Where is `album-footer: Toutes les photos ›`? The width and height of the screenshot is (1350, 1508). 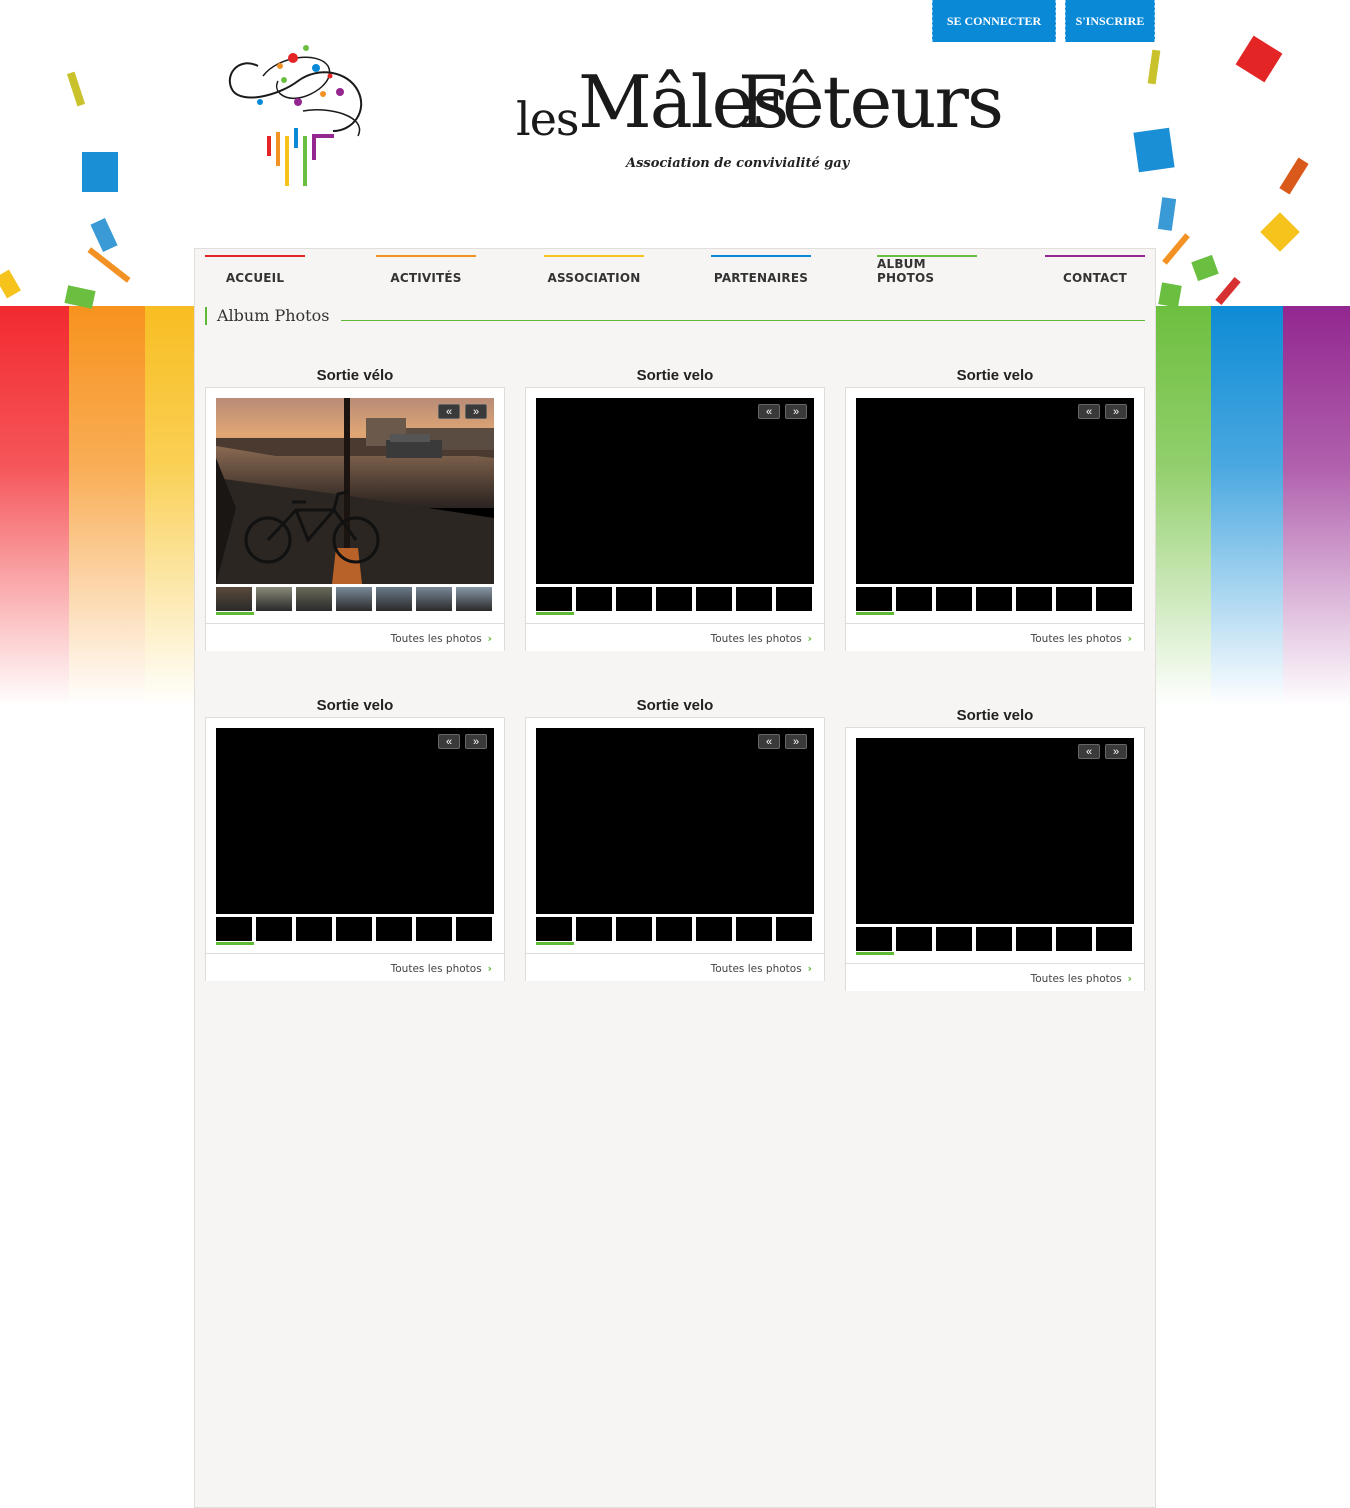
album-footer: Toutes les photos › is located at coordinates (355, 967).